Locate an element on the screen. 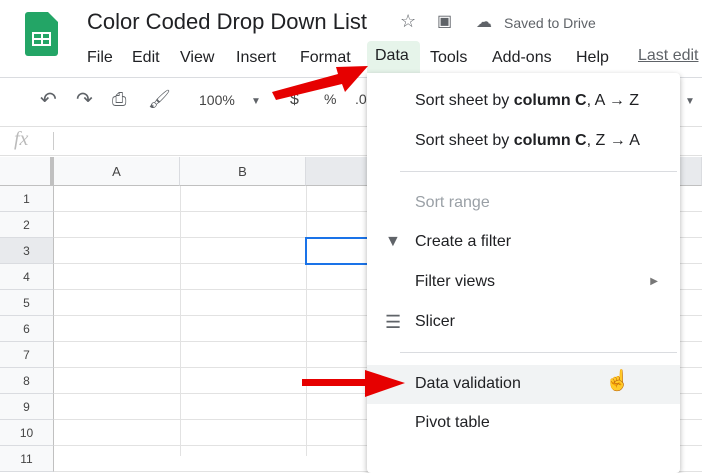  arrow-to-data-menu is located at coordinates (320, 83).